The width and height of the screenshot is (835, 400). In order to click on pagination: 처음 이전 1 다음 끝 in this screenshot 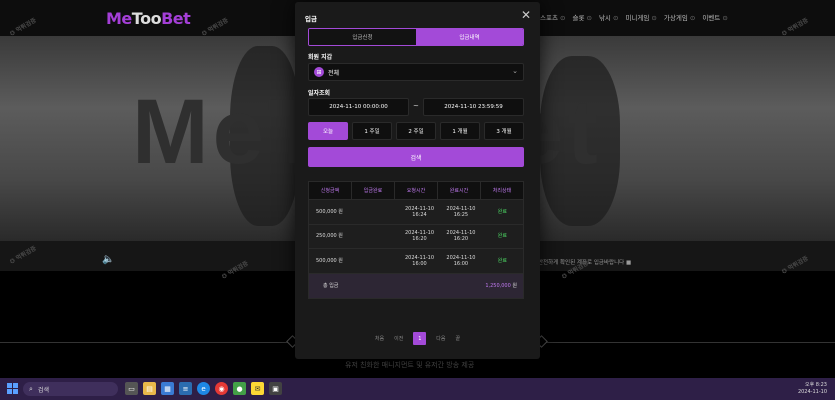, I will do `click(417, 338)`.